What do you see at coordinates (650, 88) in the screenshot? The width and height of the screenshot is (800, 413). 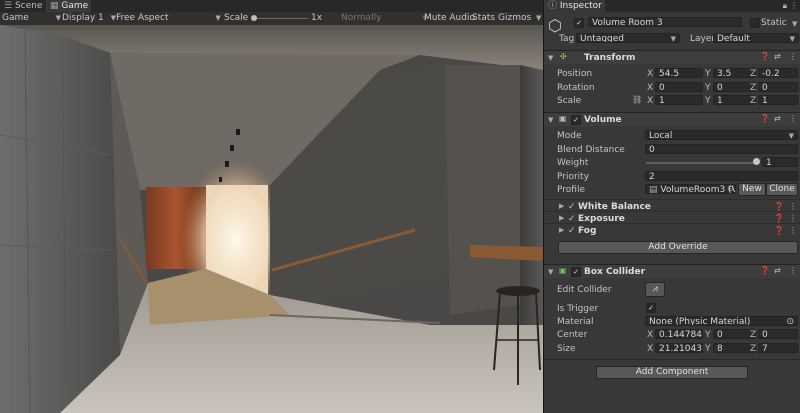 I see `axis-x-label: X` at bounding box center [650, 88].